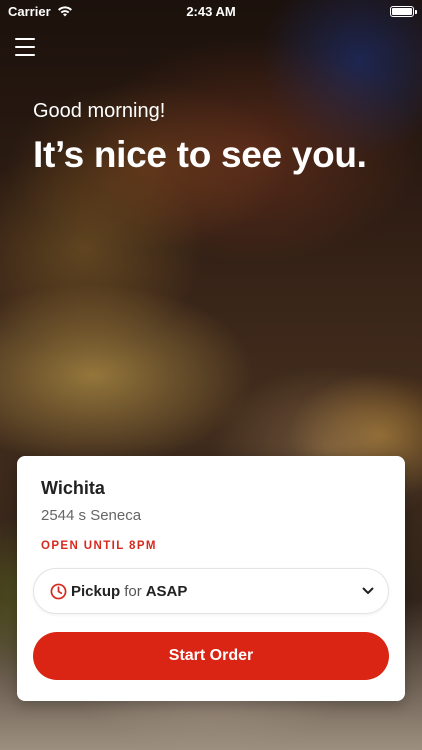  I want to click on battery-icon, so click(403, 11).